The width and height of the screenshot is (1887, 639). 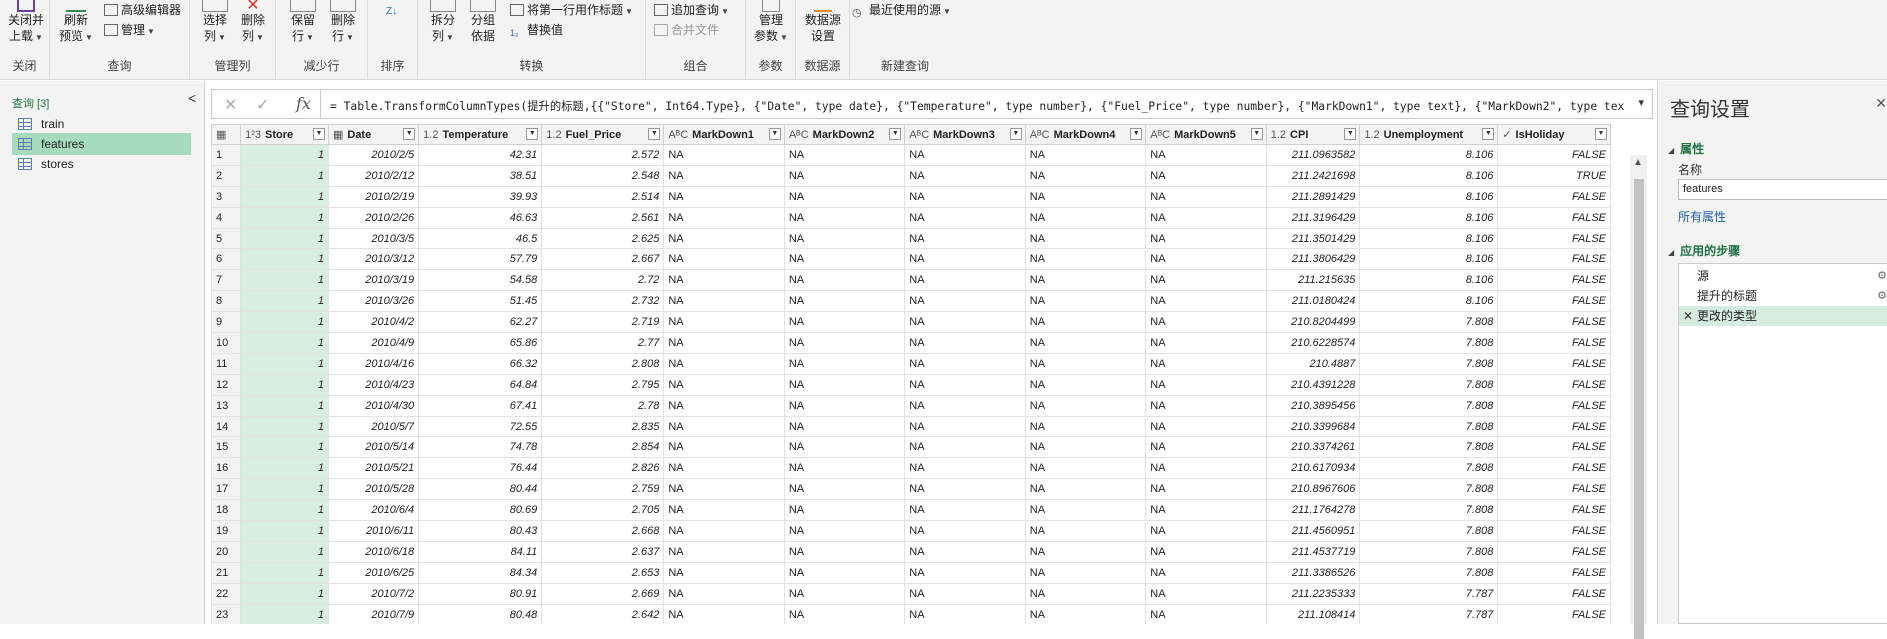 I want to click on delete-step-icon: ✕, so click(x=1688, y=316).